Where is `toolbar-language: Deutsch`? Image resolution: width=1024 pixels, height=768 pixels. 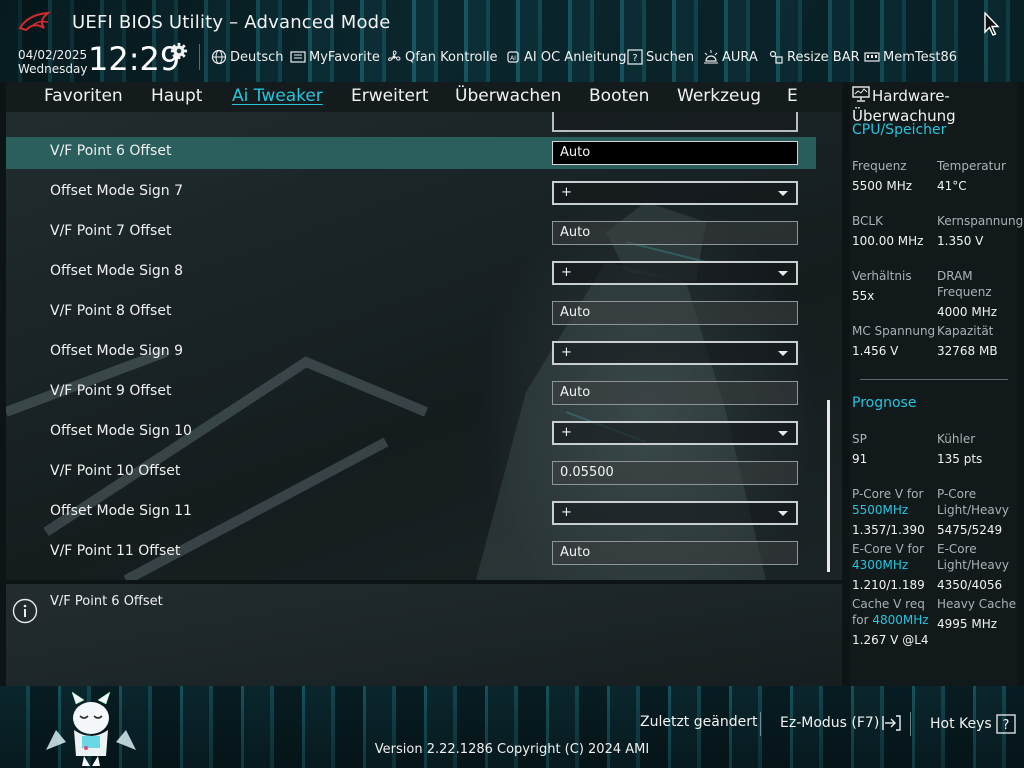 toolbar-language: Deutsch is located at coordinates (247, 57).